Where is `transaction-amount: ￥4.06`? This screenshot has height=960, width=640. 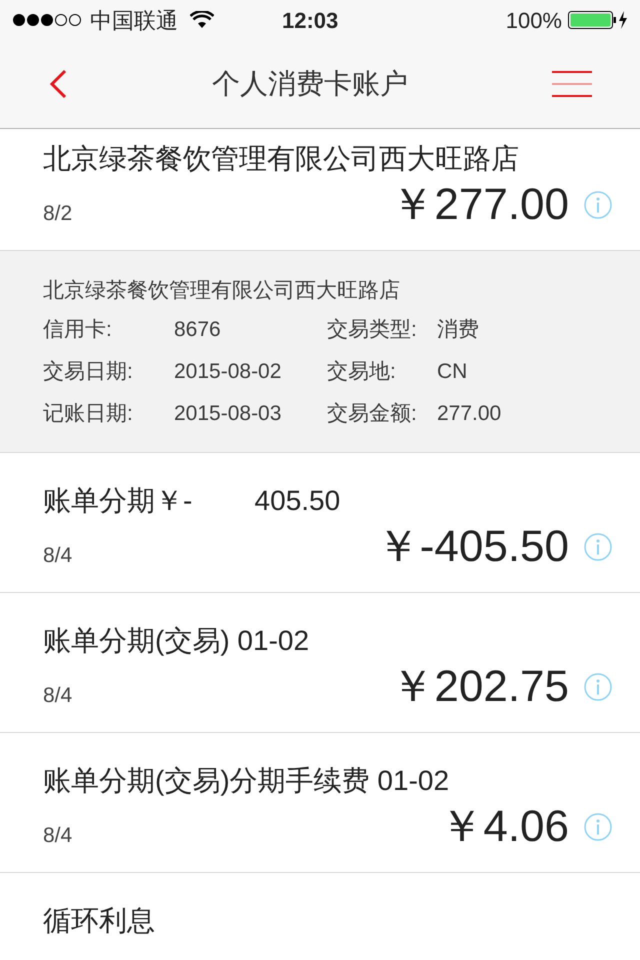 transaction-amount: ￥4.06 is located at coordinates (504, 827).